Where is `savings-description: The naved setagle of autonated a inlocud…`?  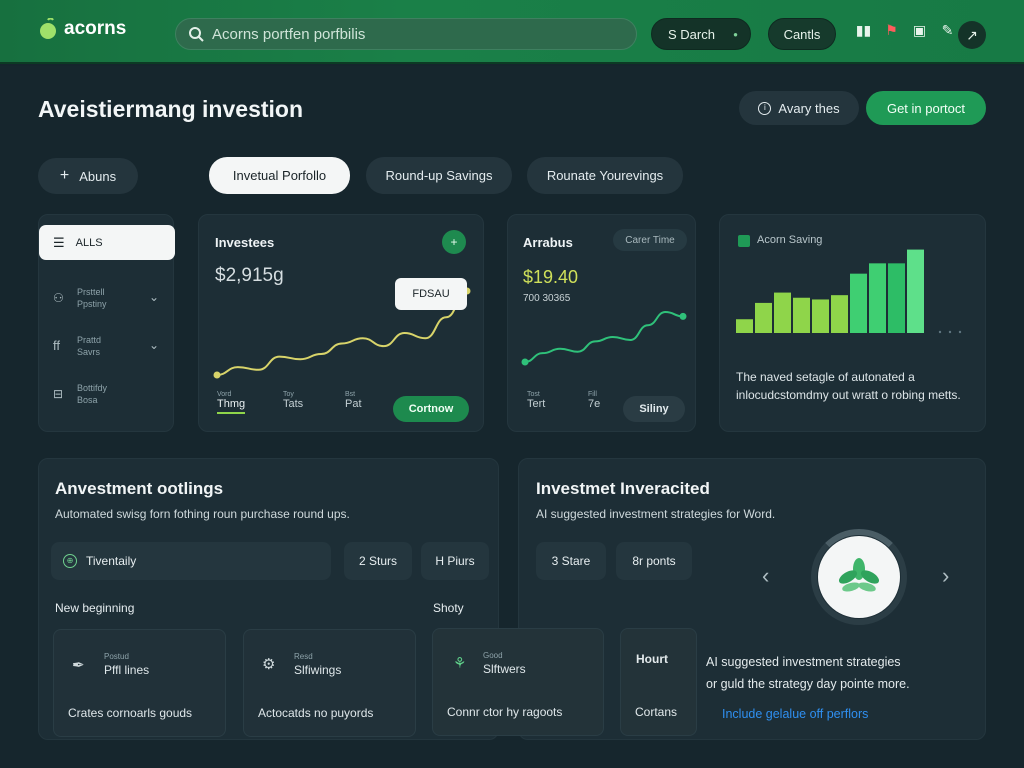 savings-description: The naved setagle of autonated a inlocud… is located at coordinates (848, 386).